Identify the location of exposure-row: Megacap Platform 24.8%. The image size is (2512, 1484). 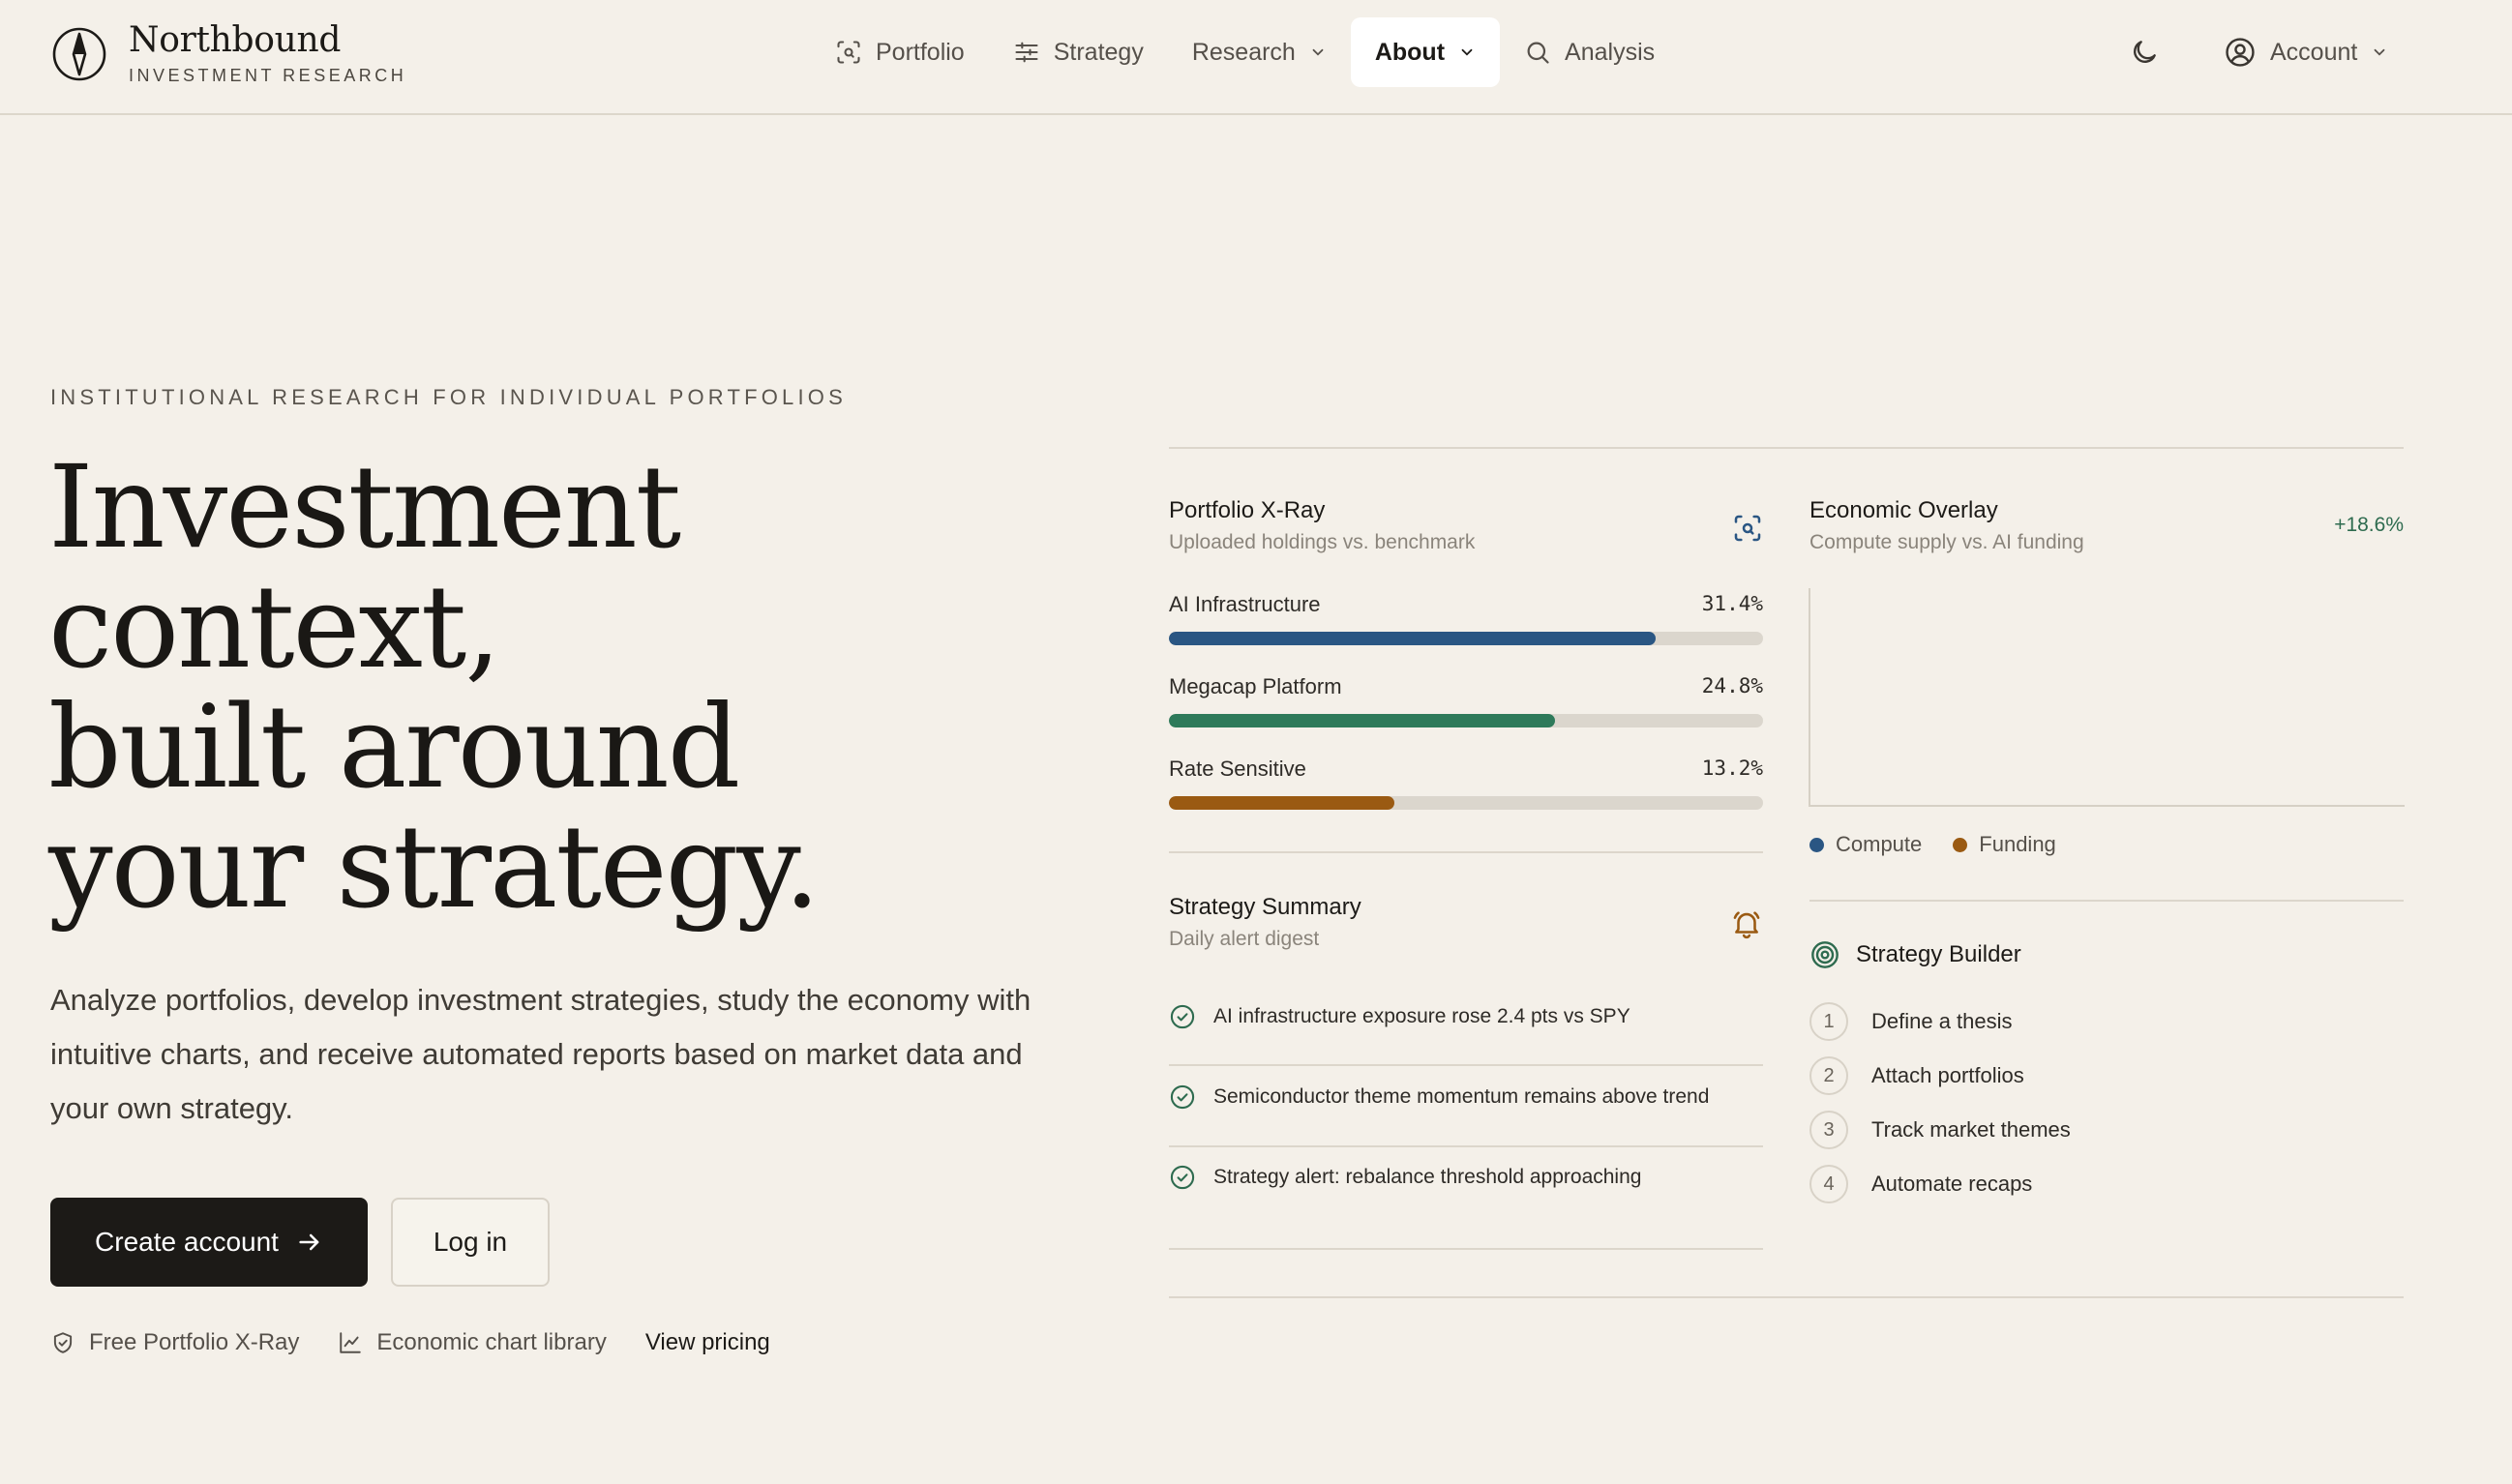
(1466, 700).